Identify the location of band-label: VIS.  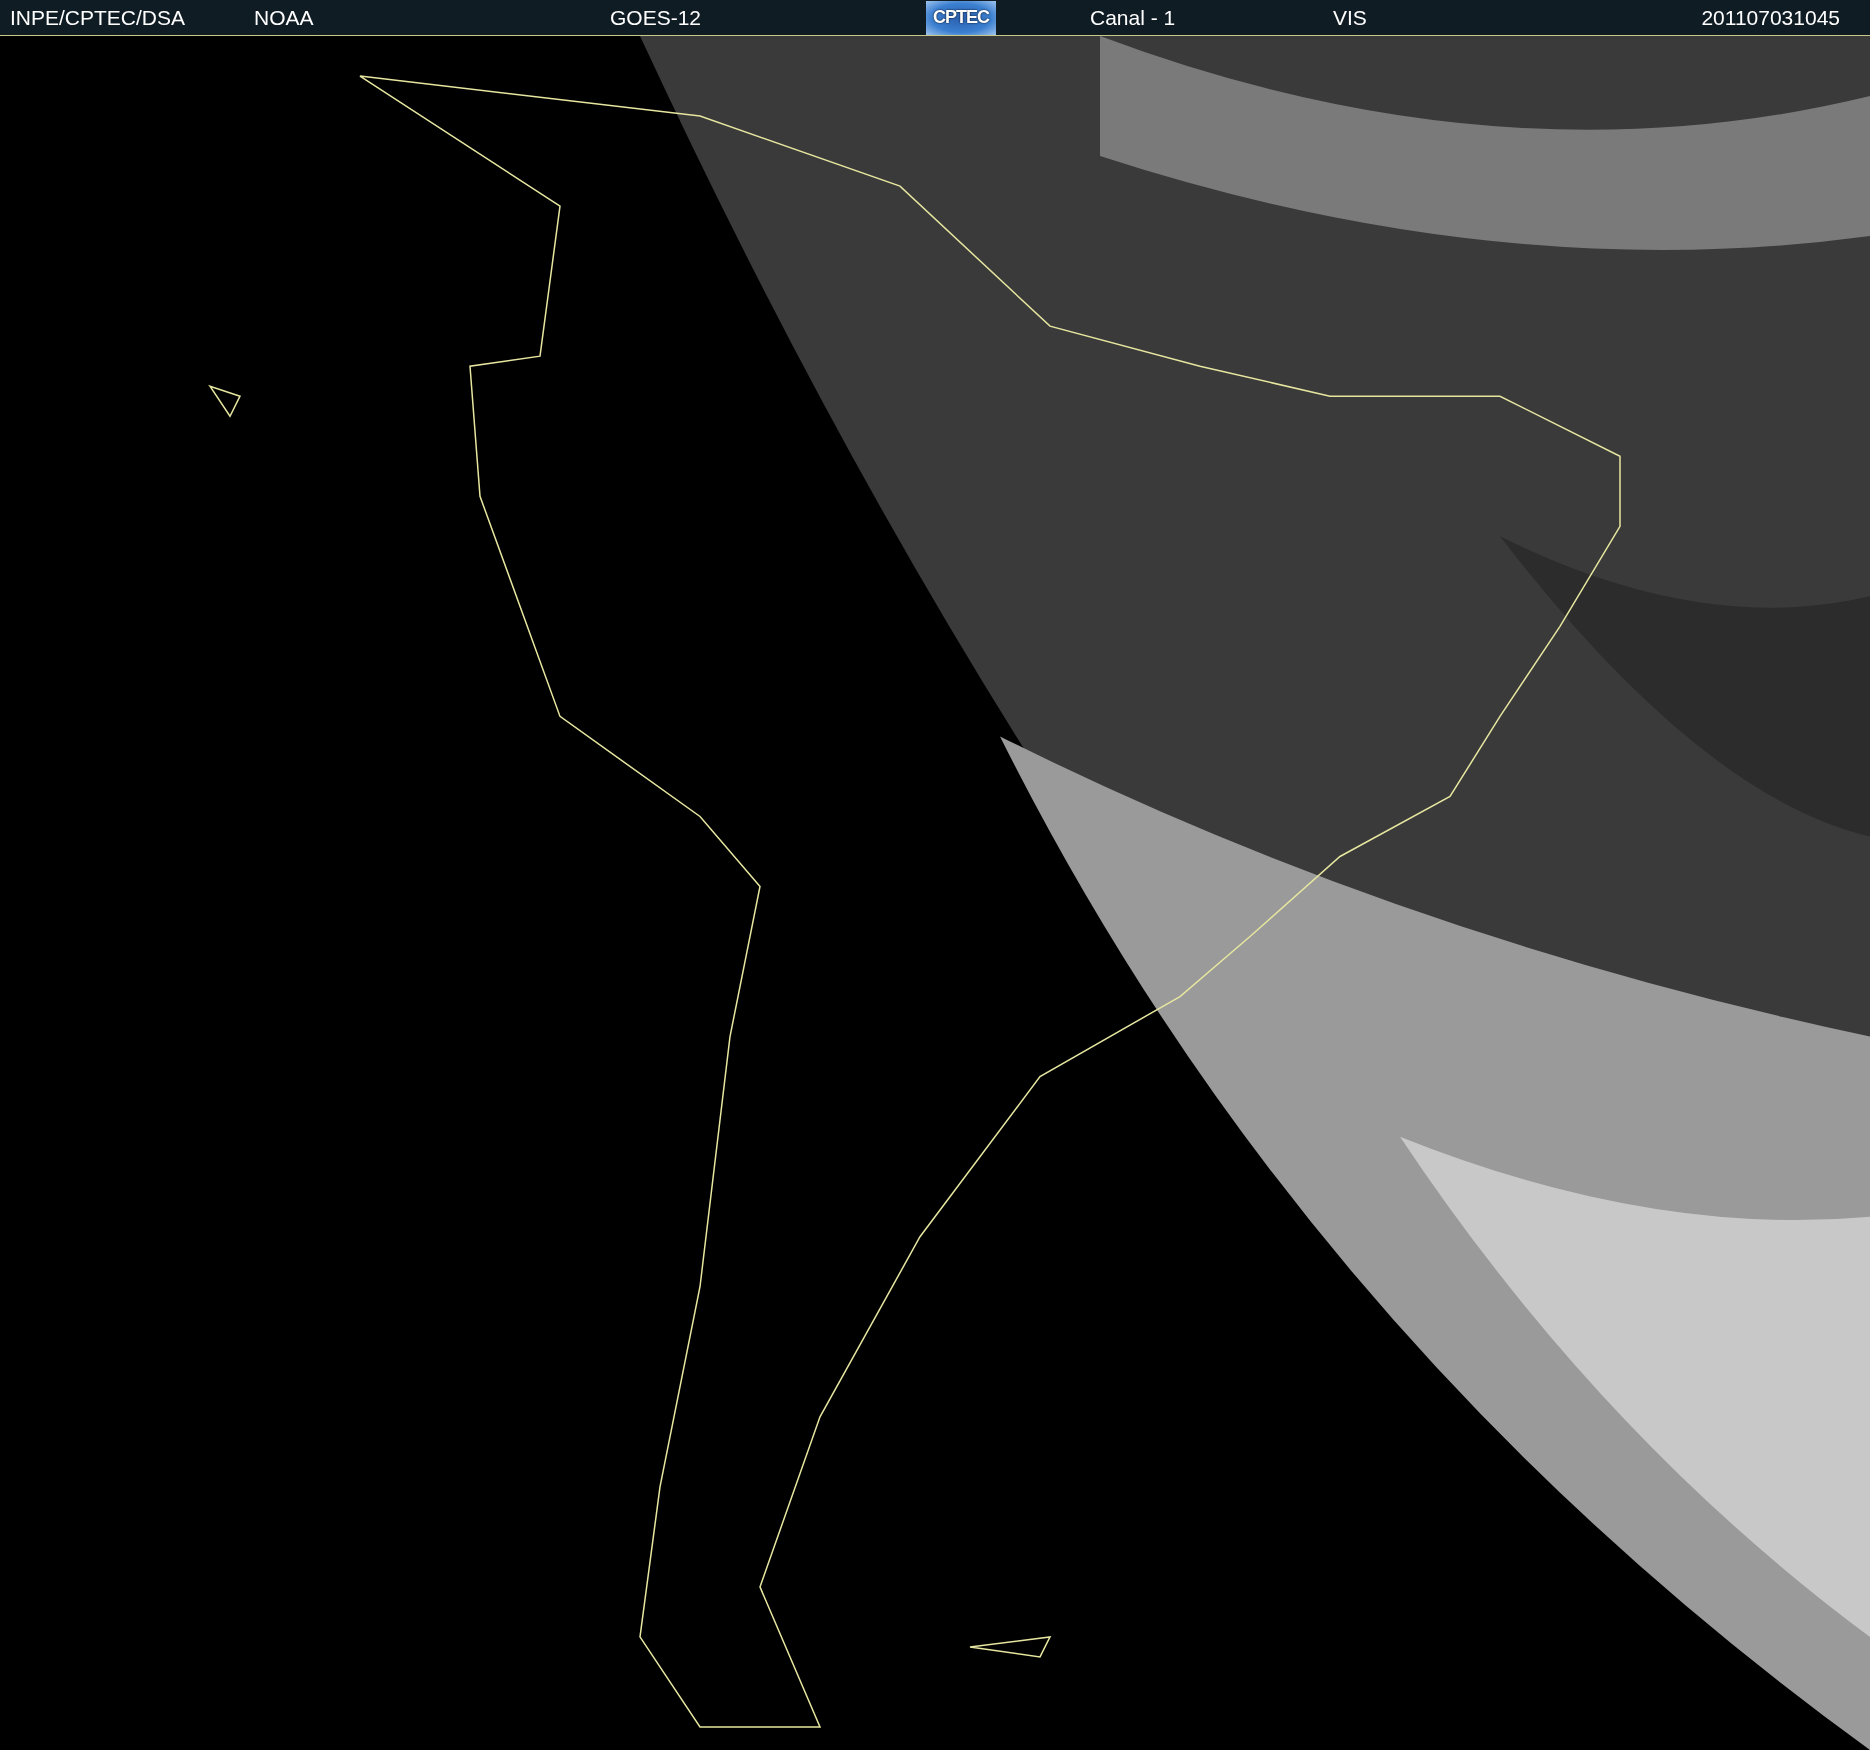
(1350, 17).